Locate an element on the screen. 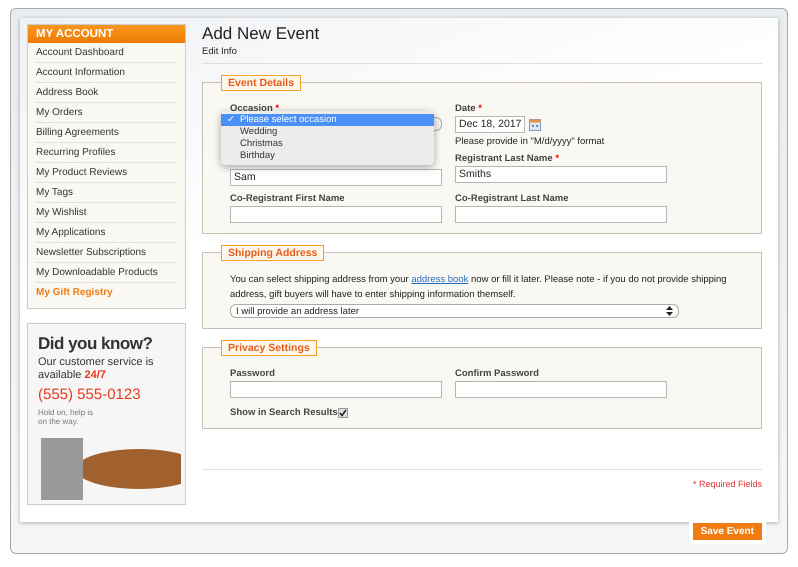 Image resolution: width=798 pixels, height=567 pixels. select-arrows-icon is located at coordinates (669, 311).